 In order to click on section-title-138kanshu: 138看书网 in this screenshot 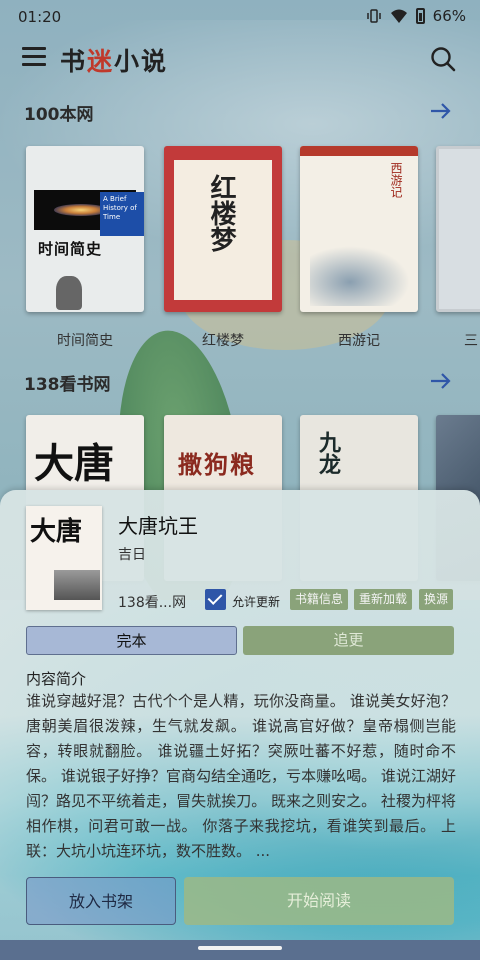, I will do `click(67, 385)`.